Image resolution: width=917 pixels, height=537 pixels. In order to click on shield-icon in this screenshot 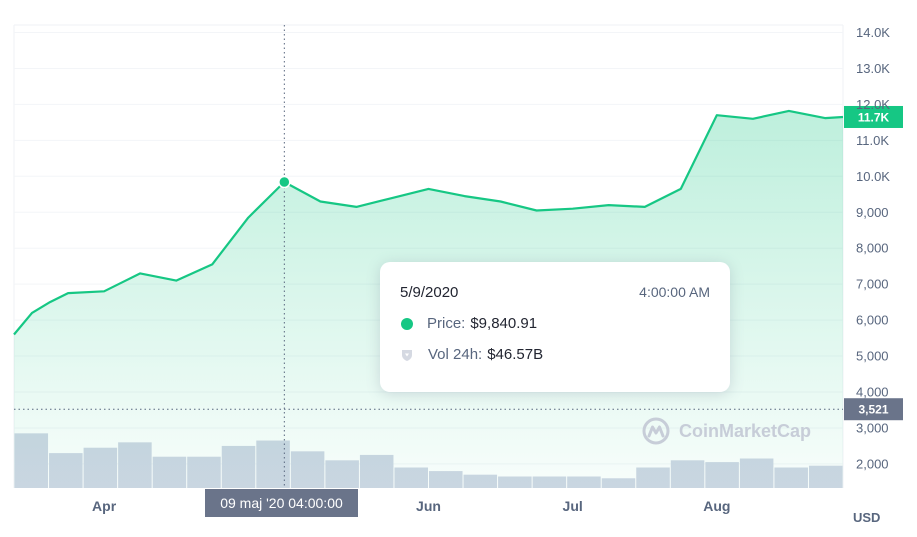, I will do `click(407, 355)`.